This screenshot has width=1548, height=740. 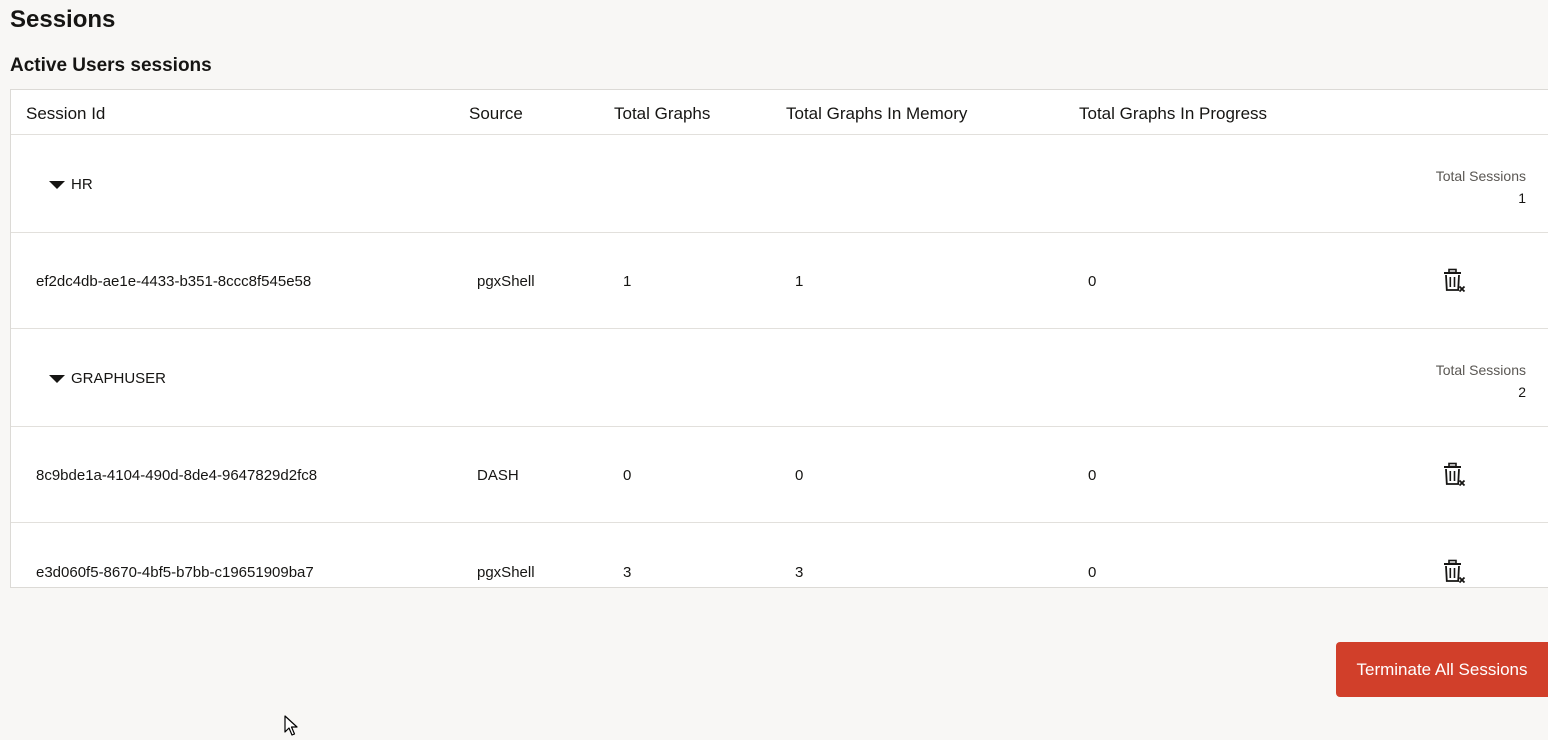 What do you see at coordinates (779, 378) in the screenshot?
I see `group-row-graphuser: GRAPHUSER Total Sessions 2` at bounding box center [779, 378].